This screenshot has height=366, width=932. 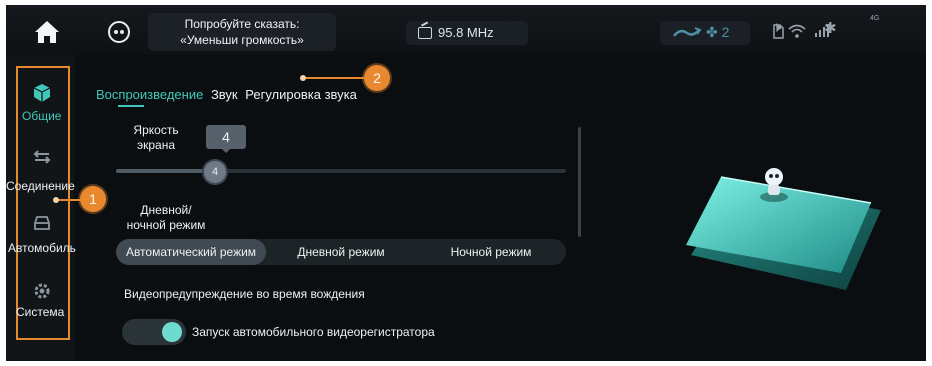 I want to click on network-type: 4G, so click(x=875, y=18).